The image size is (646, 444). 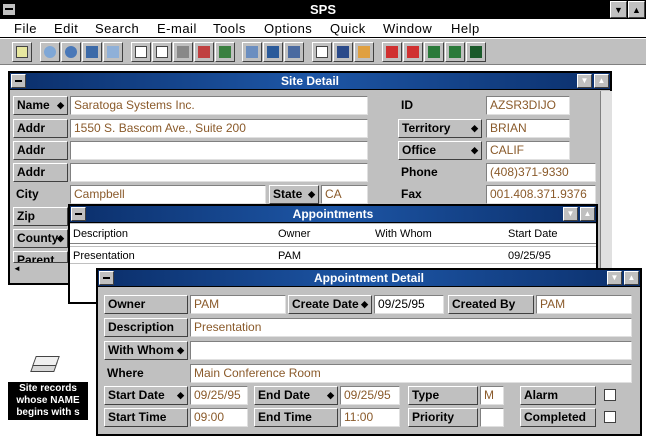 What do you see at coordinates (364, 52) in the screenshot?
I see `book-icon` at bounding box center [364, 52].